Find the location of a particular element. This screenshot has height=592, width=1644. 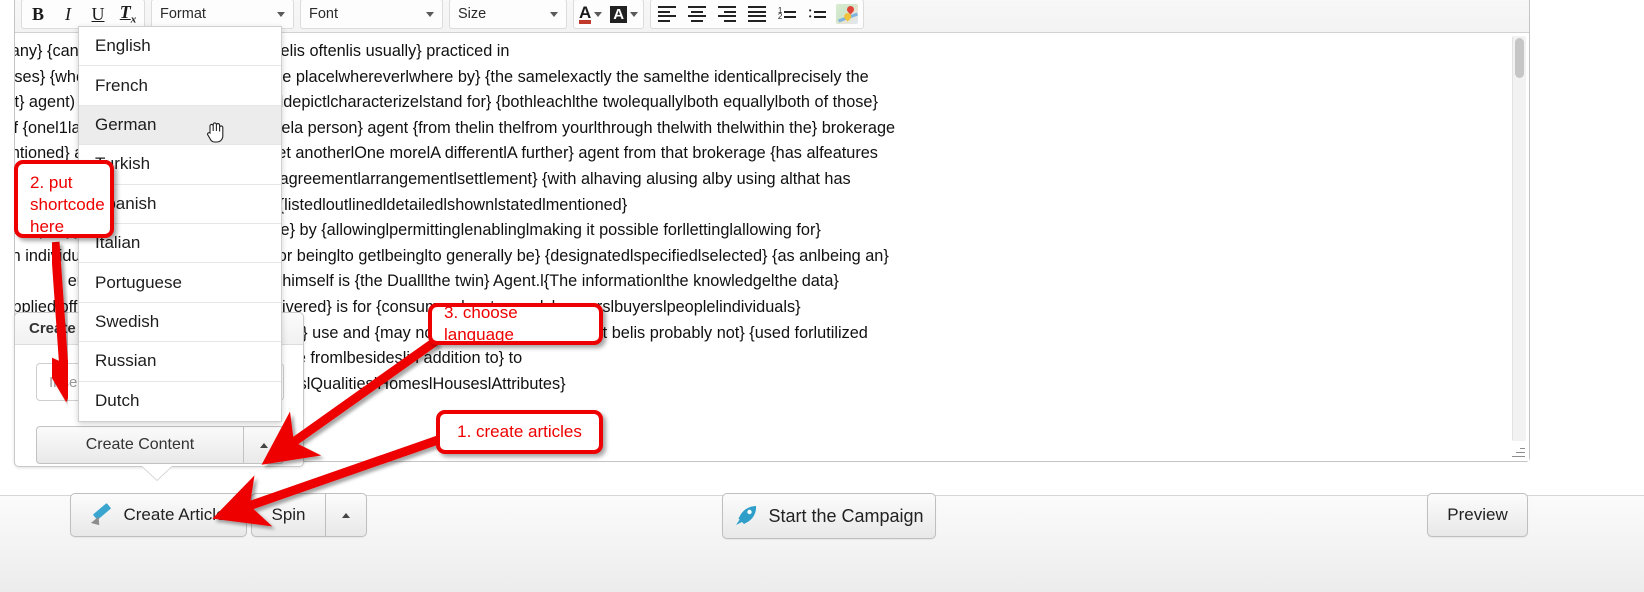

align-justify-icon is located at coordinates (757, 14).